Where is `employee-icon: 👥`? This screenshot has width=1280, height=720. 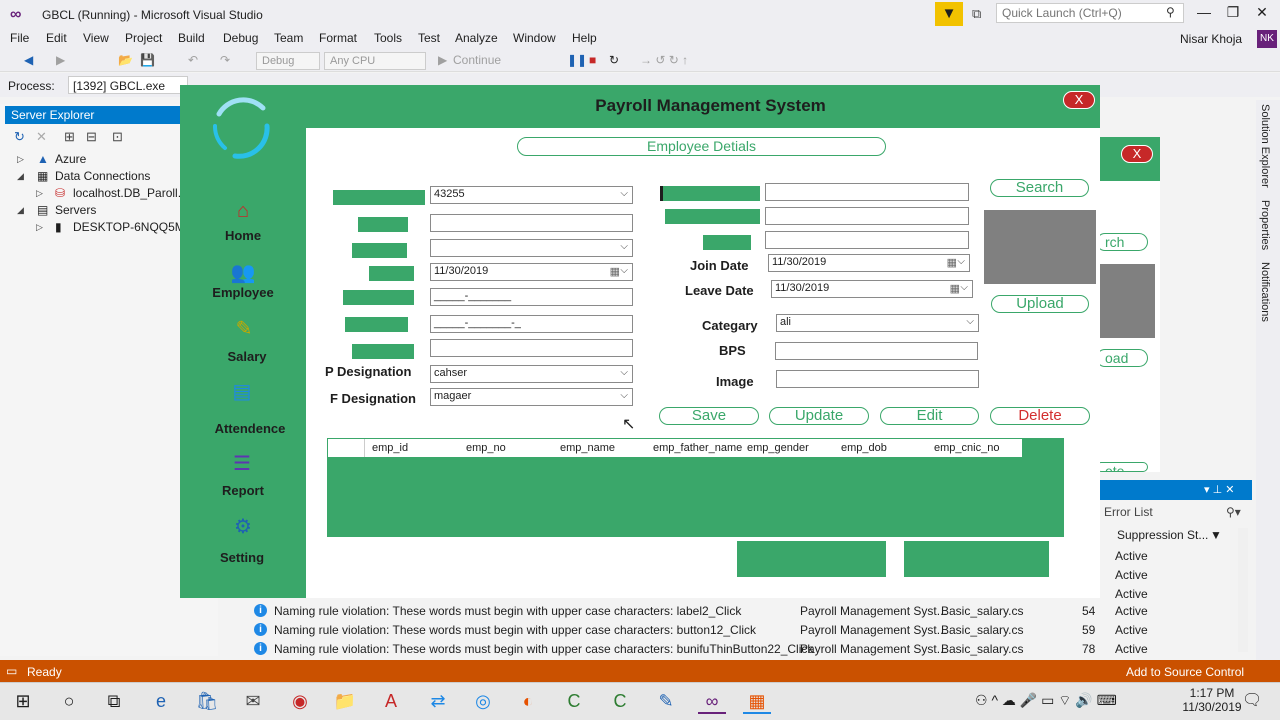
employee-icon: 👥 is located at coordinates (243, 273).